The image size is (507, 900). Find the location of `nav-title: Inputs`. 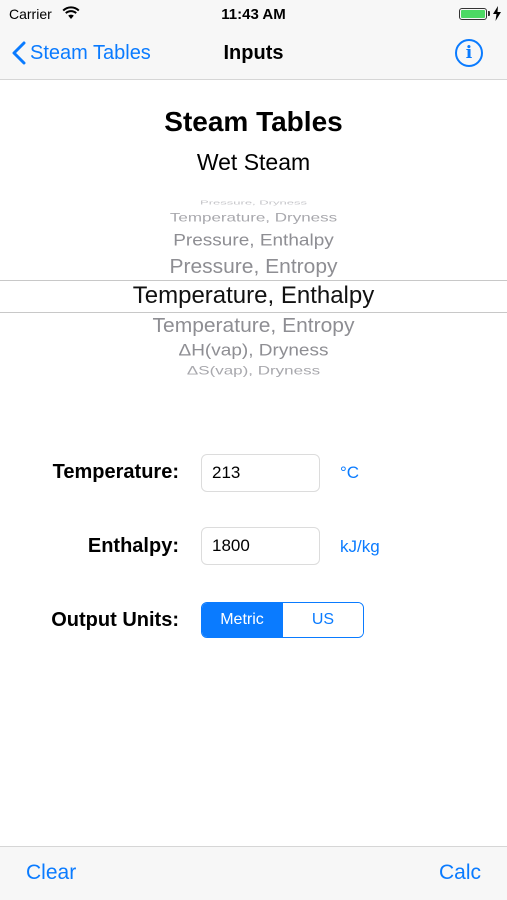

nav-title: Inputs is located at coordinates (253, 53).